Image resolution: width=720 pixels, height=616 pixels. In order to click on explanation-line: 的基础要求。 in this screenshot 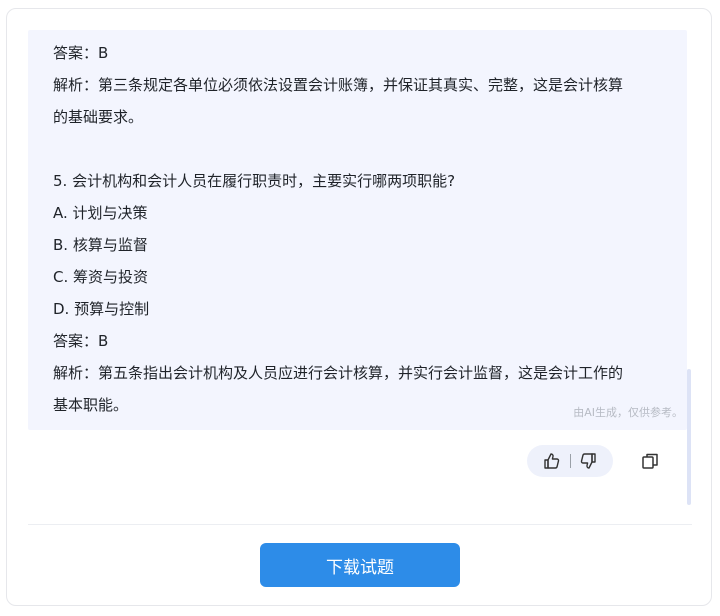, I will do `click(98, 117)`.